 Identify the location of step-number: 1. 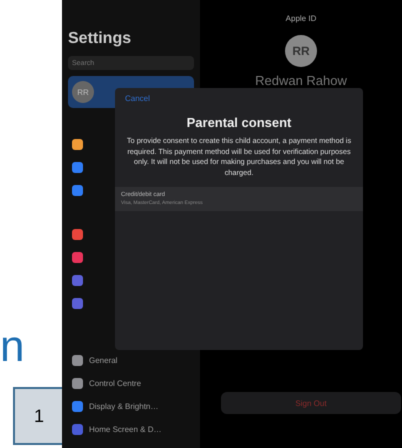
(39, 416).